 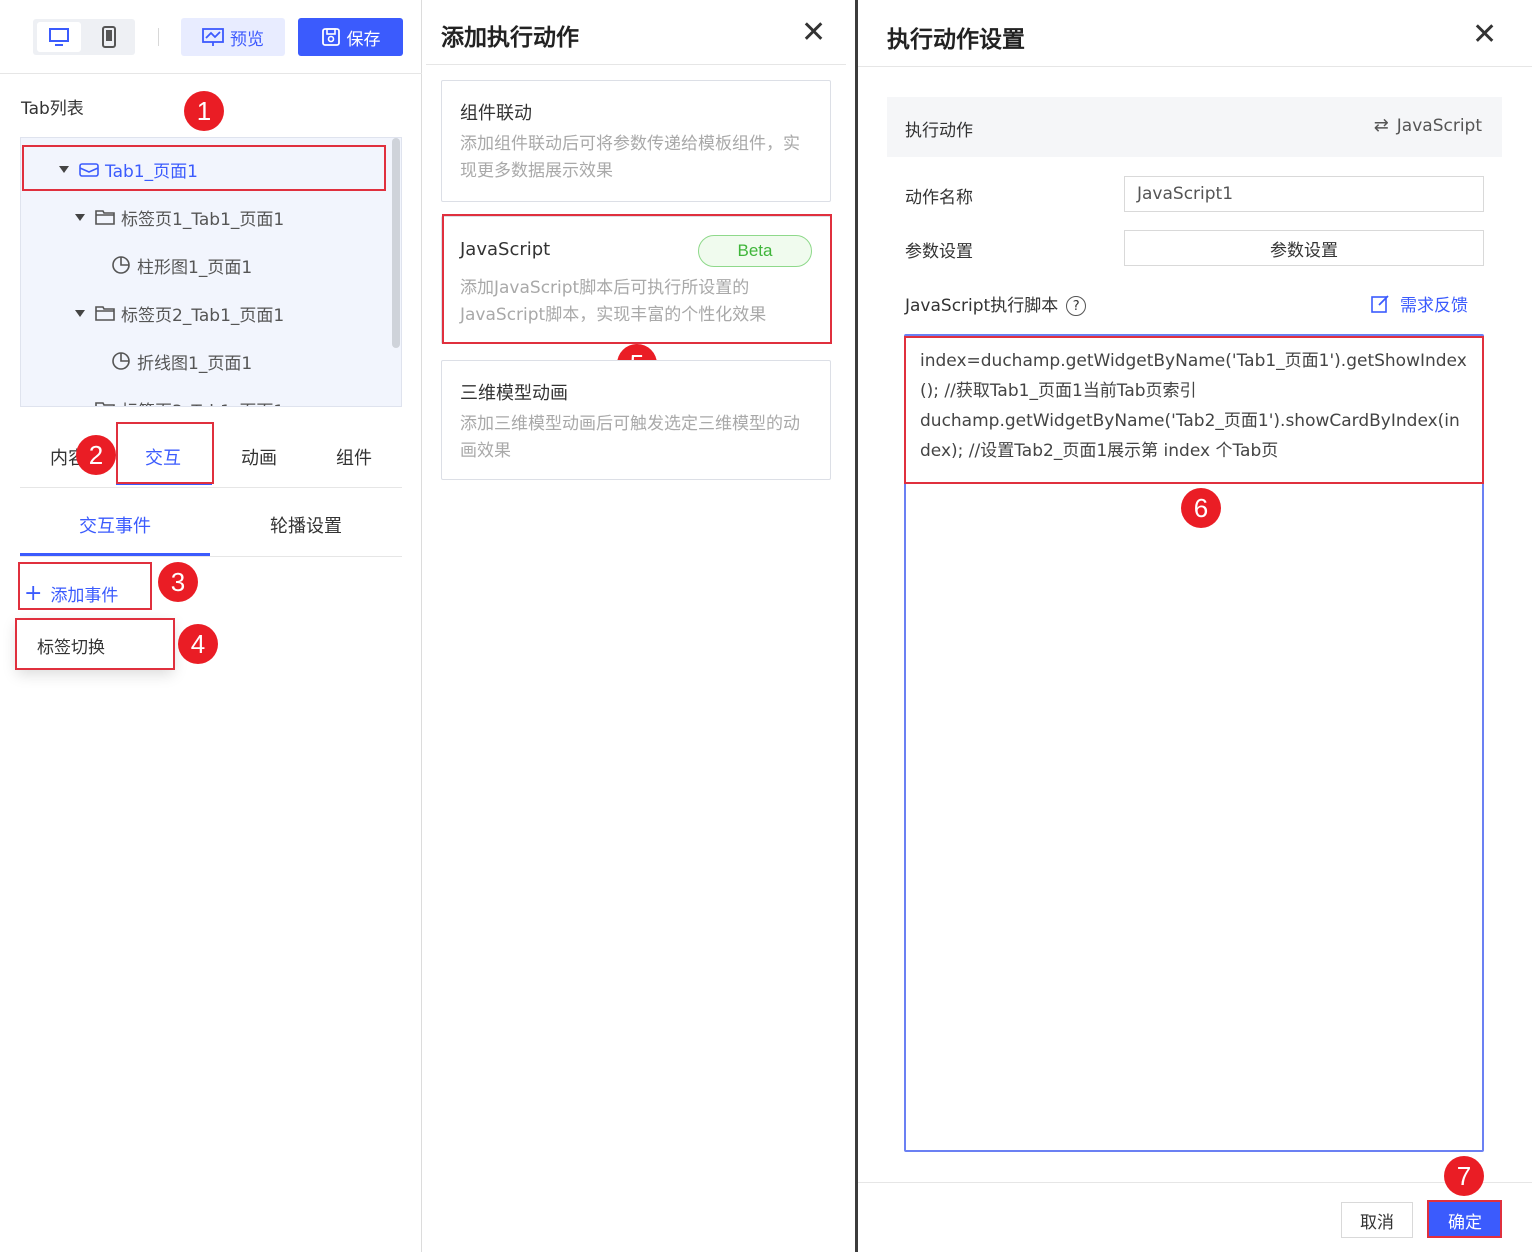 I want to click on action-card-linkage: 组件联动 添加组件联动后可将参数传递给模板组件，实现更多数据展示效果, so click(x=636, y=141).